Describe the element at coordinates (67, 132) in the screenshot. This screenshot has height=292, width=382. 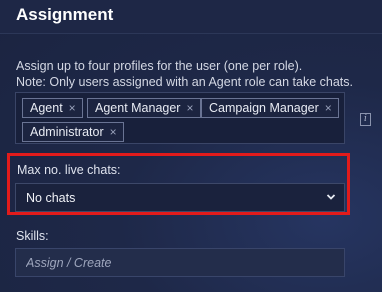
I see `profile-tag-label: Administrator` at that location.